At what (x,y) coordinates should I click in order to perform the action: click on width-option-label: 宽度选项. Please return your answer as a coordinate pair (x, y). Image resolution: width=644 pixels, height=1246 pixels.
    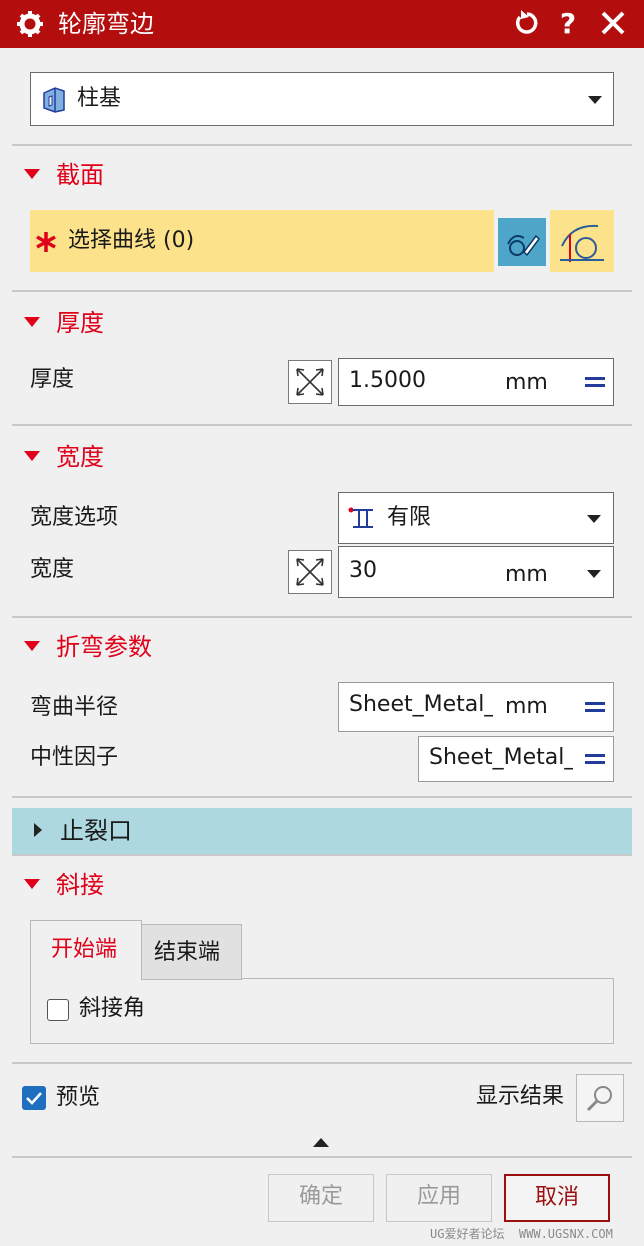
    Looking at the image, I should click on (74, 517).